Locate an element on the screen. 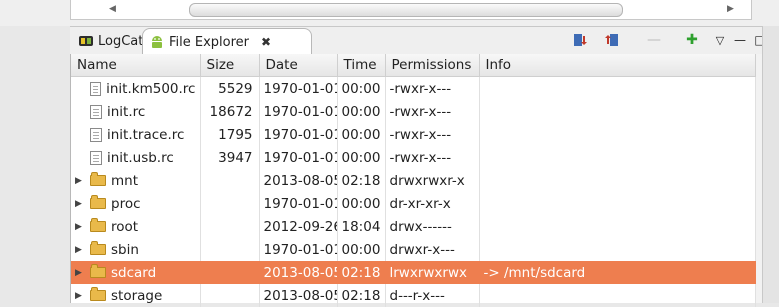 This screenshot has height=307, width=779. name-cell: ▶ proc is located at coordinates (136, 203).